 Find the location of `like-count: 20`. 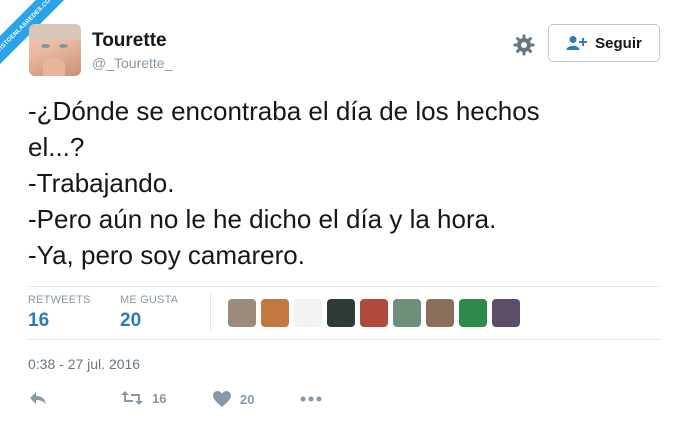

like-count: 20 is located at coordinates (247, 399).